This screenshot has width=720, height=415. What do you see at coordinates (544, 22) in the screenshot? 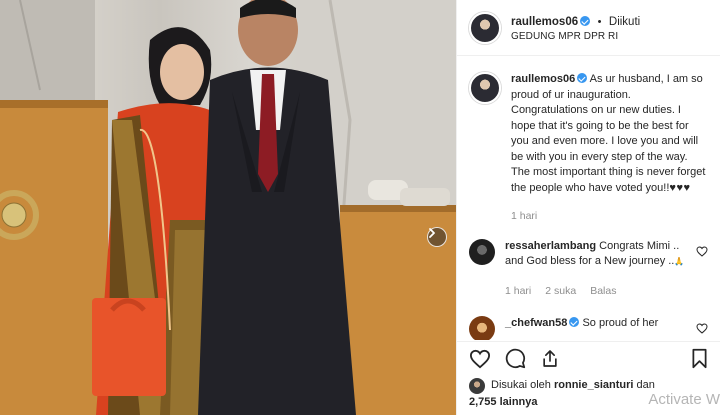
I see `author-username: raullemos06` at bounding box center [544, 22].